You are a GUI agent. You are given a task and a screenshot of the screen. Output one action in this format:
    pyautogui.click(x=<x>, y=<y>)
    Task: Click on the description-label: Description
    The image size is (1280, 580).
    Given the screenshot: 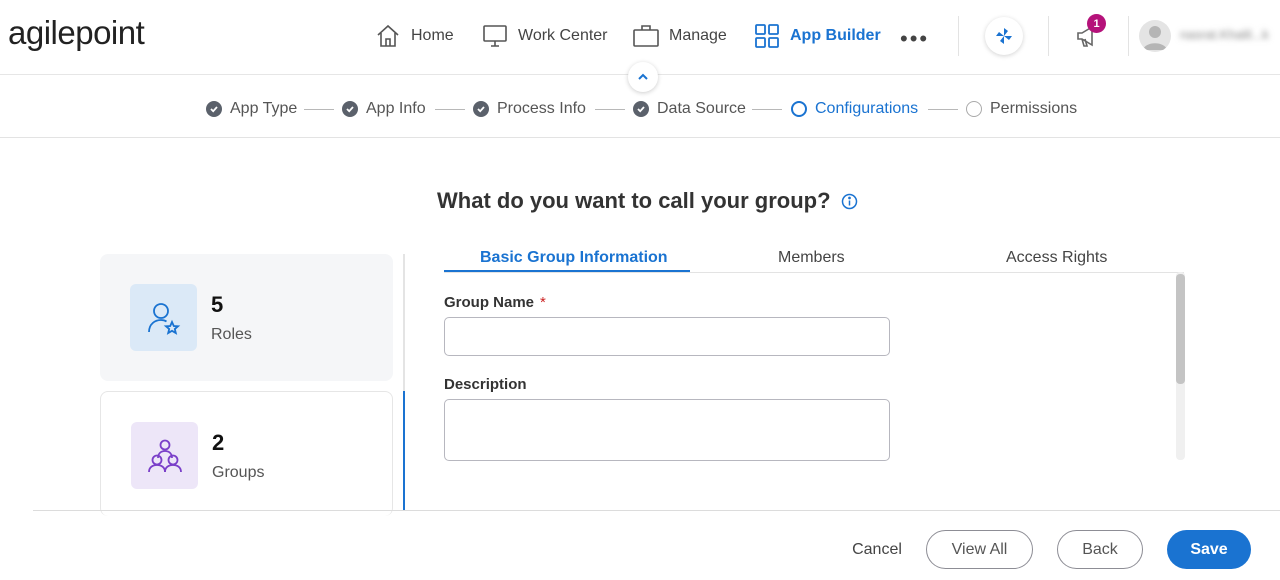 What is the action you would take?
    pyautogui.click(x=485, y=384)
    